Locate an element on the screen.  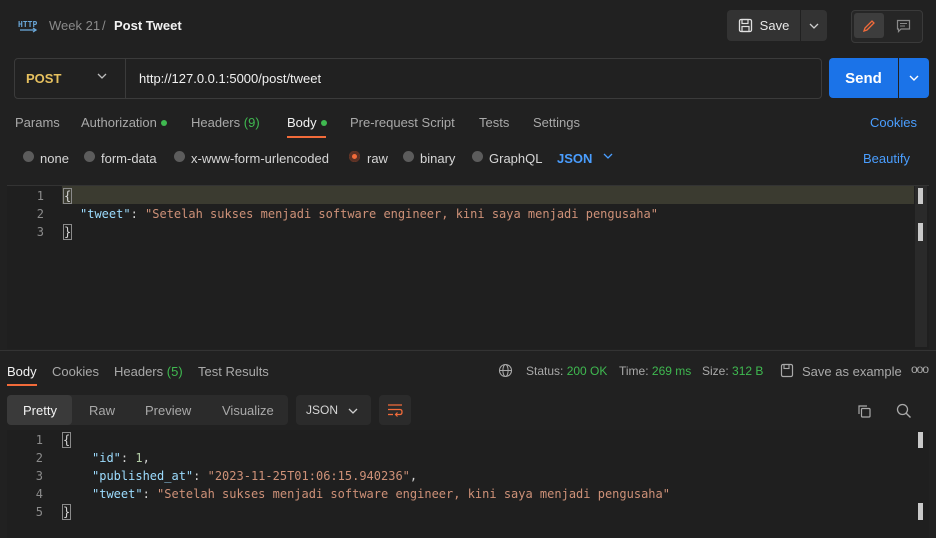
response-divider is located at coordinates (468, 350).